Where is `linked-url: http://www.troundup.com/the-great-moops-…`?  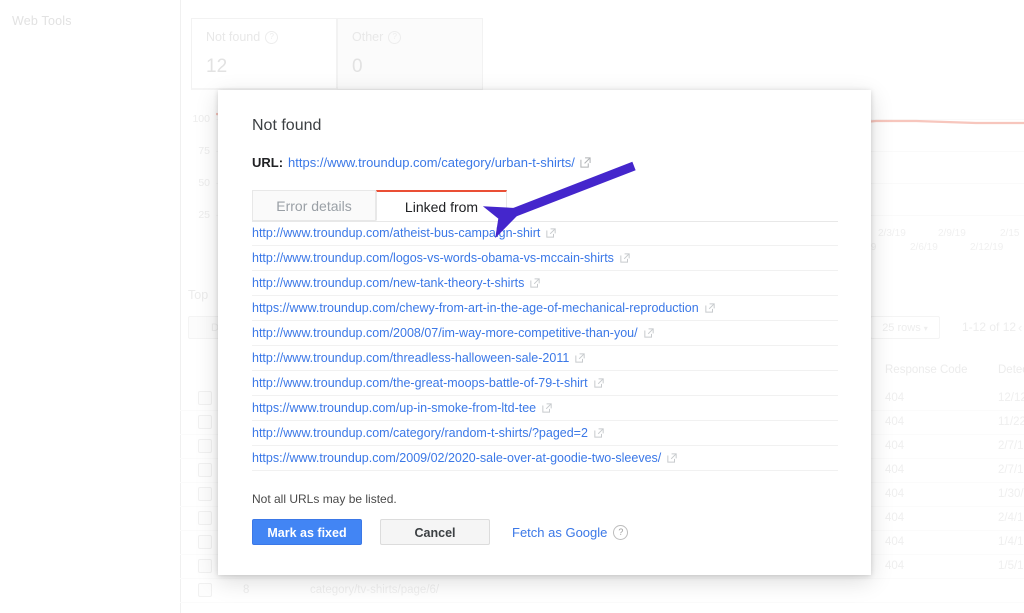
linked-url: http://www.troundup.com/the-great-moops-… is located at coordinates (420, 383).